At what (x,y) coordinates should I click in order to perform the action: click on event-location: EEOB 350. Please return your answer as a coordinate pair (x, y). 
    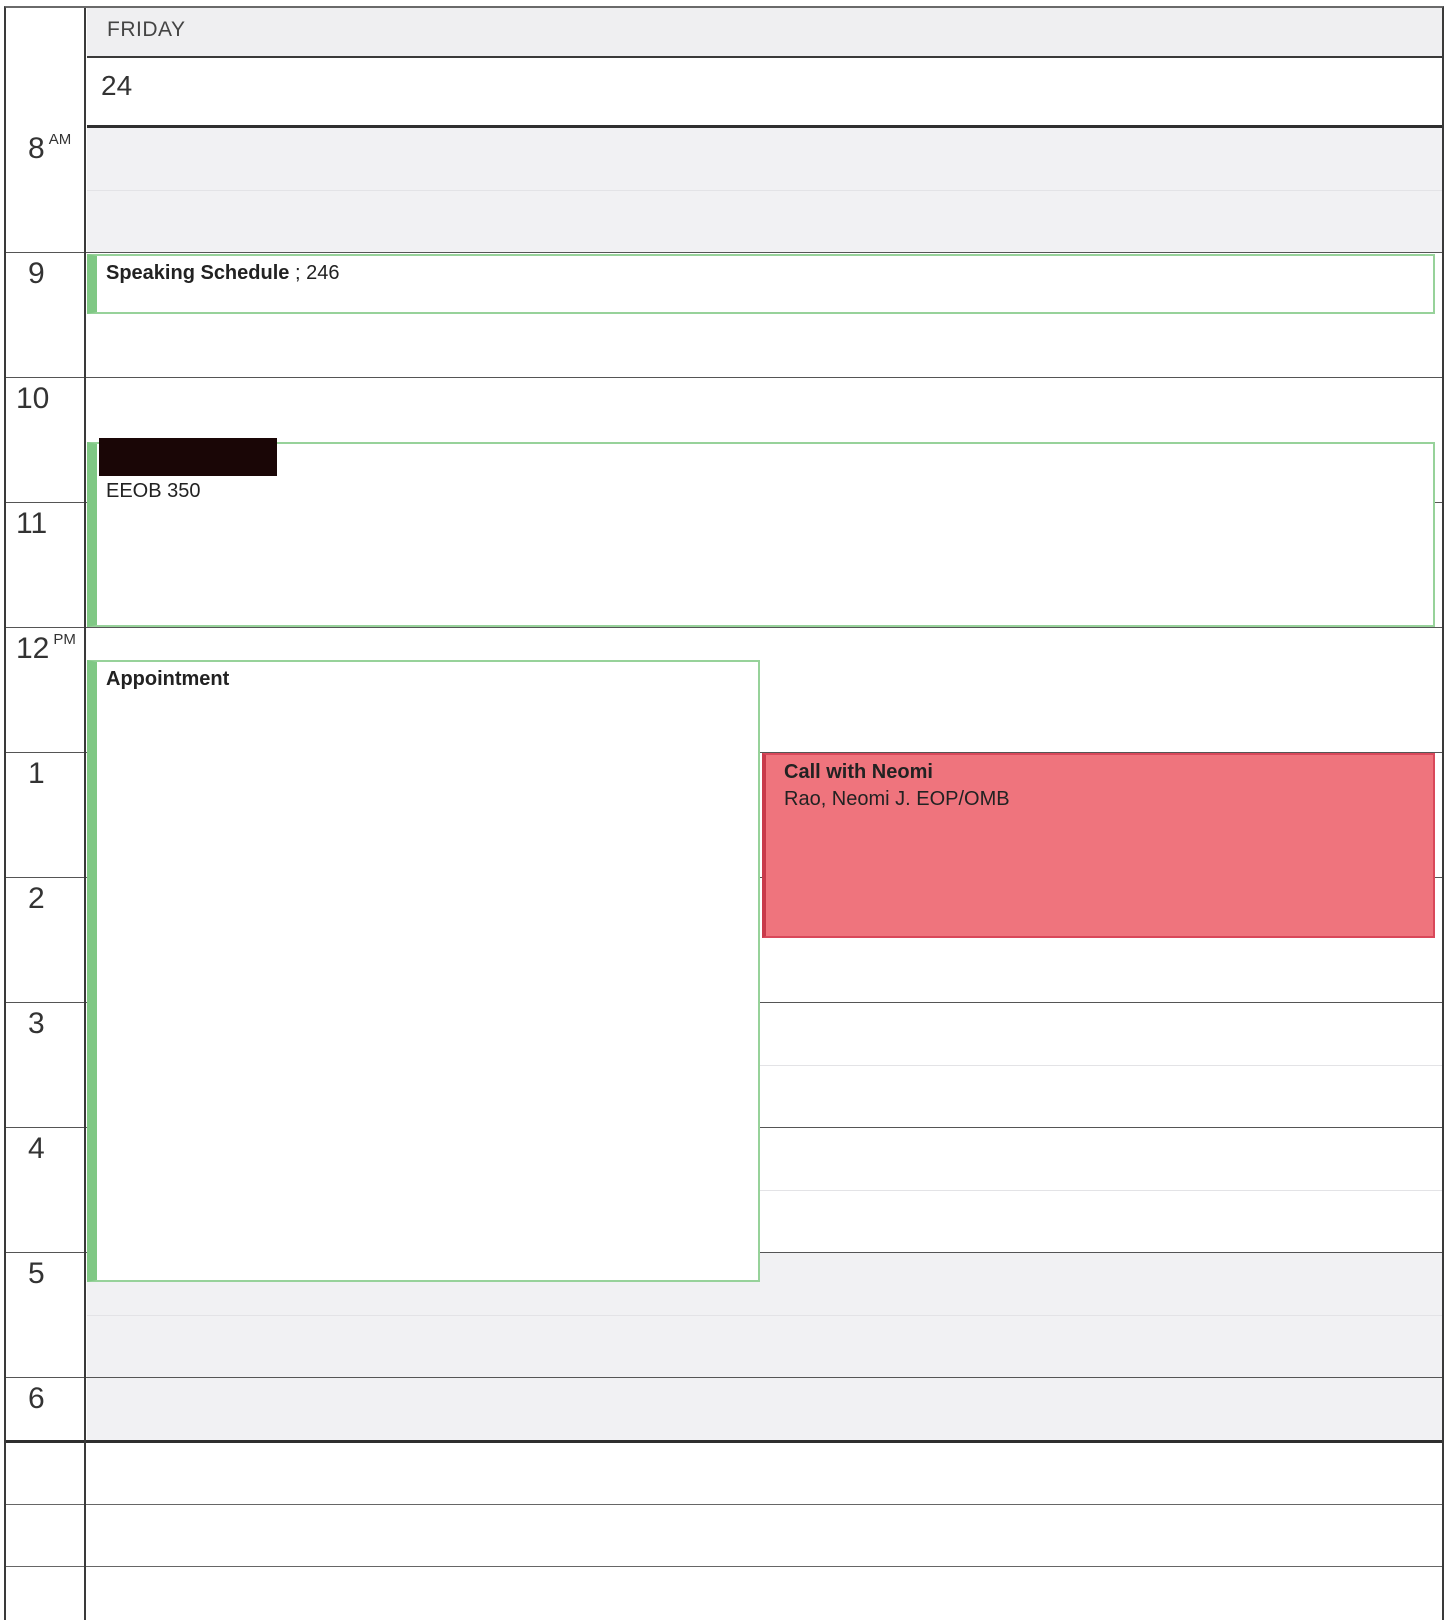
    Looking at the image, I should click on (153, 491).